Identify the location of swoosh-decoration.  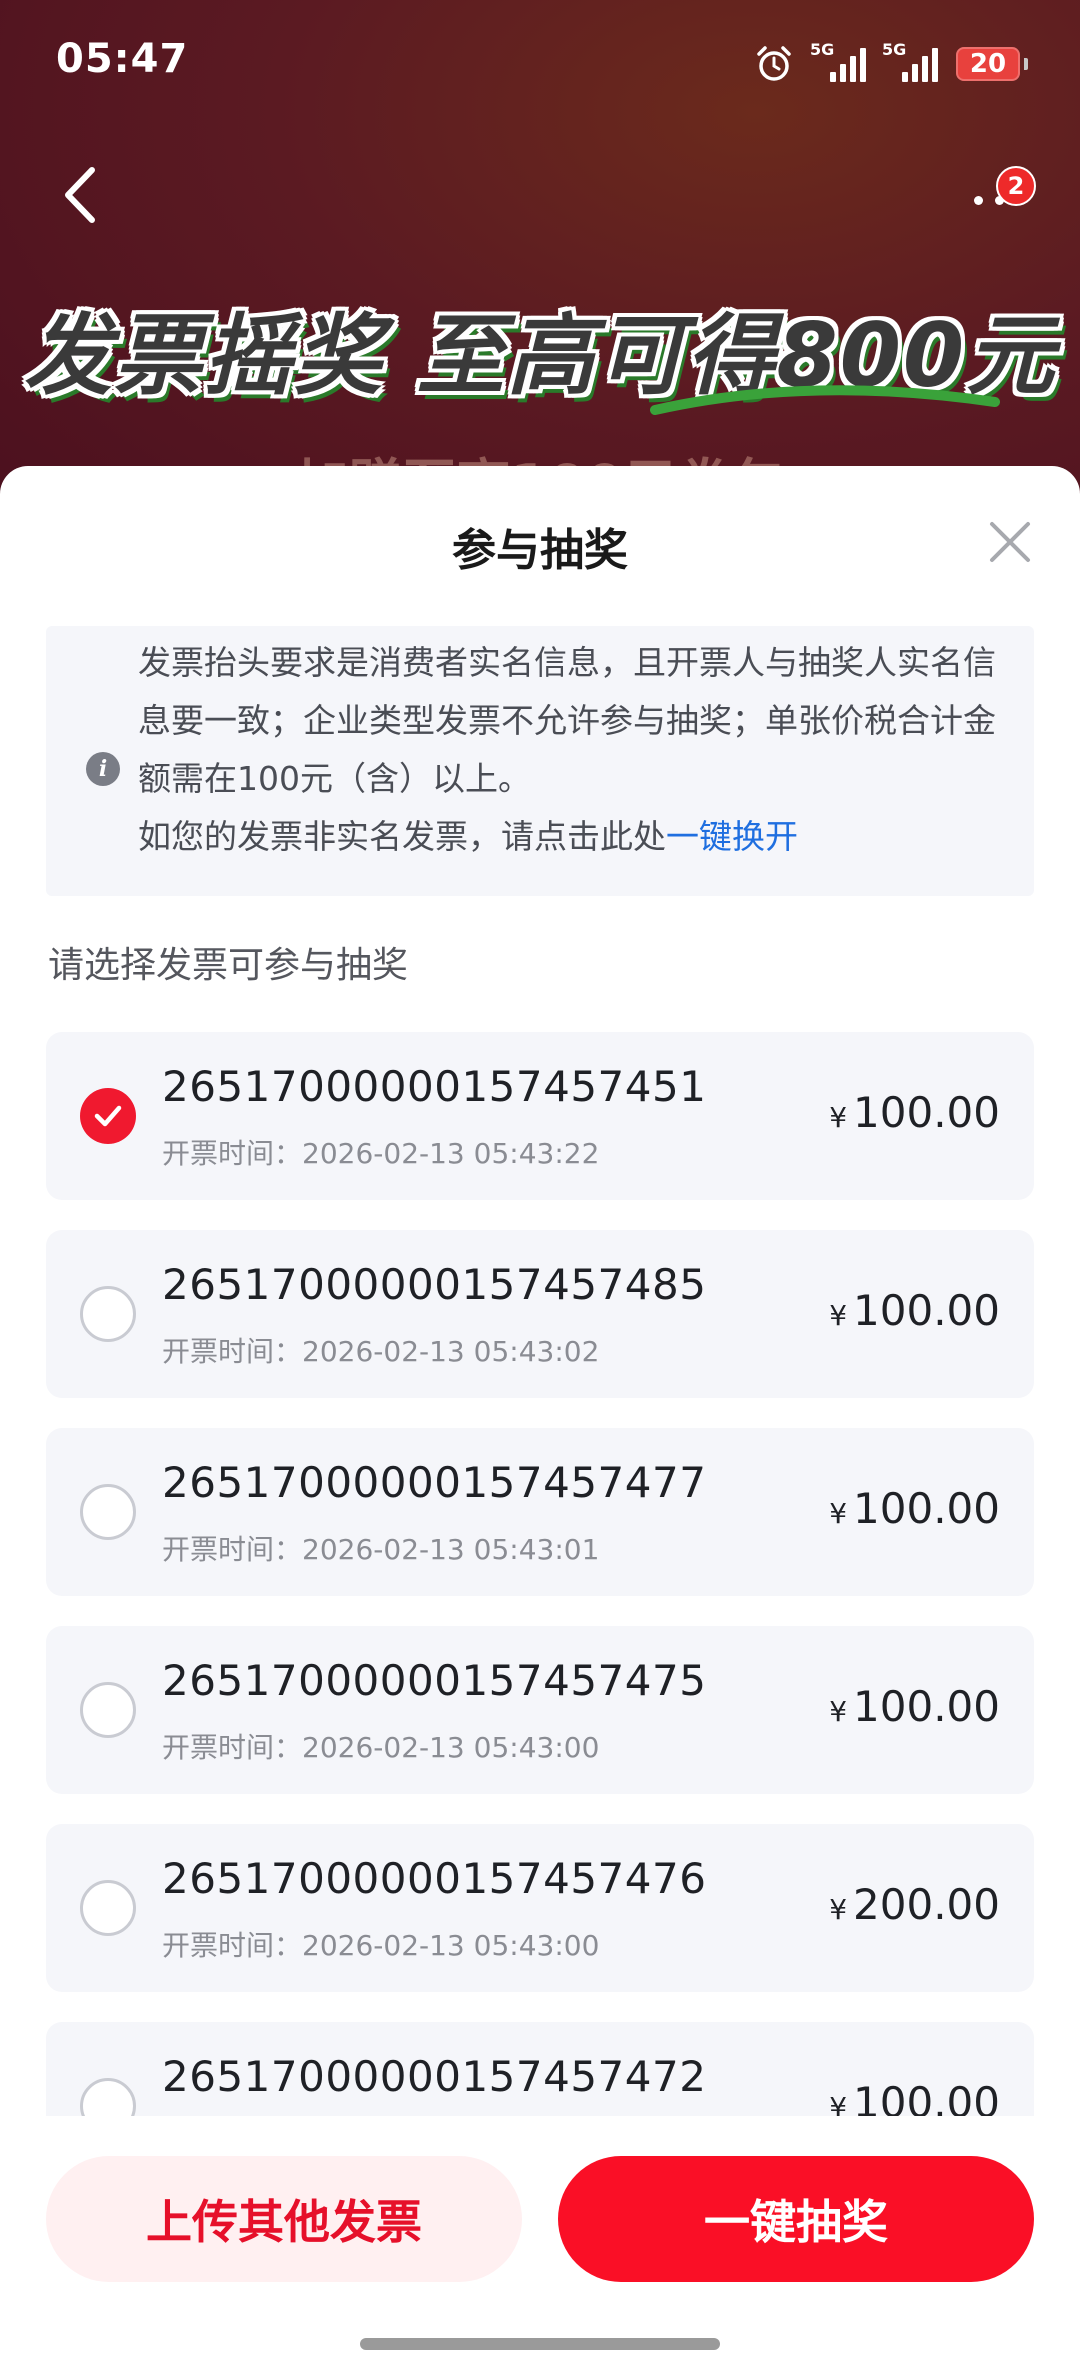
(825, 400).